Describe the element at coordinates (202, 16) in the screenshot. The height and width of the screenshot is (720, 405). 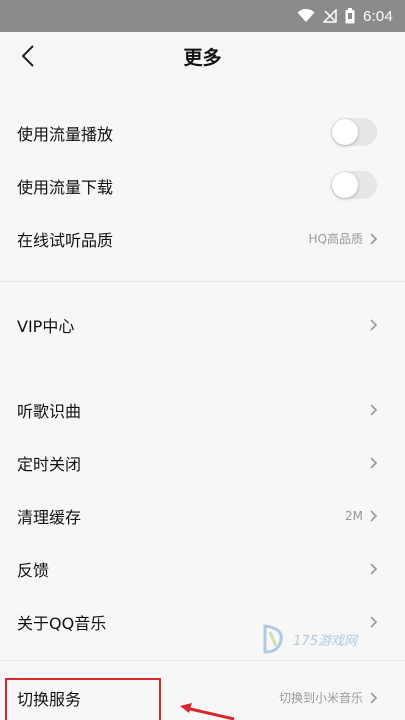
I see `status-bar: 6:04` at that location.